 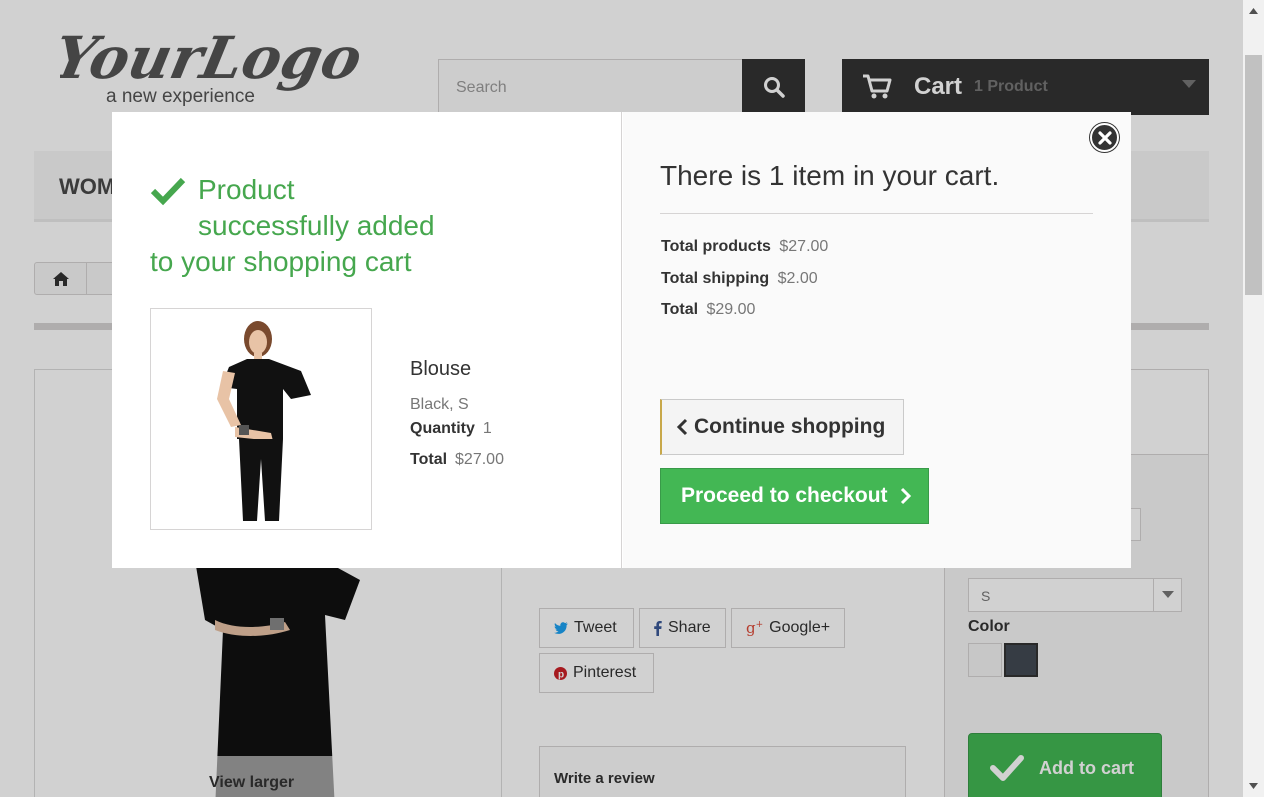 What do you see at coordinates (680, 309) in the screenshot?
I see `grand-total-label: Total` at bounding box center [680, 309].